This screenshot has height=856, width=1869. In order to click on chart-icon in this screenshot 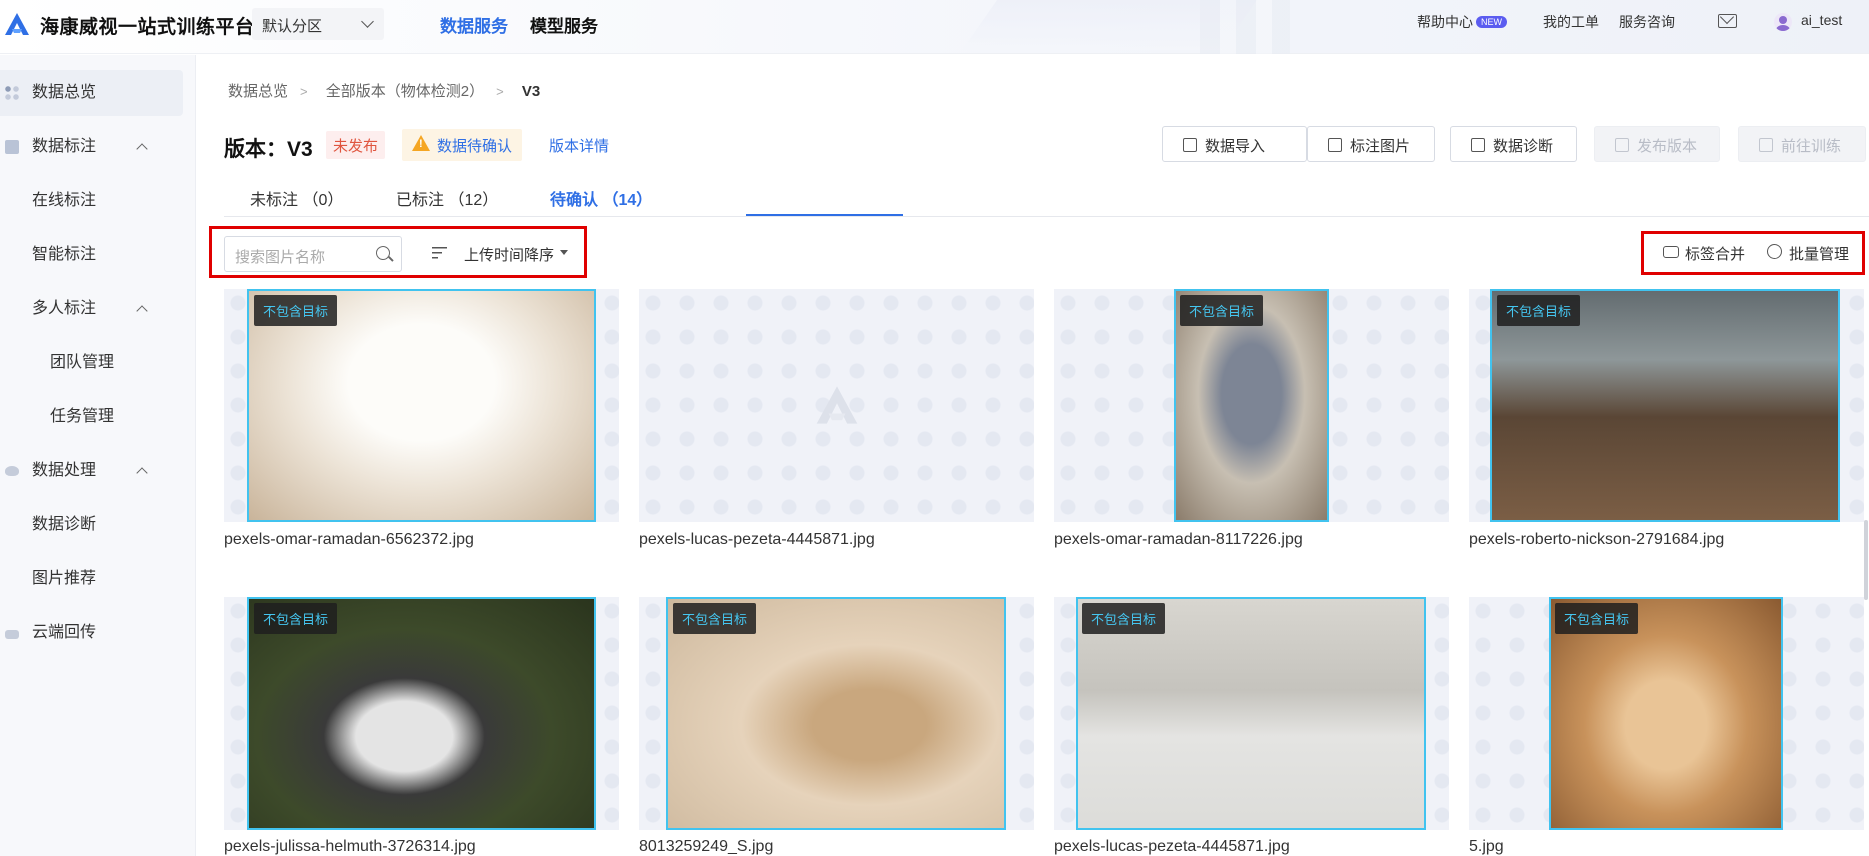, I will do `click(1478, 145)`.